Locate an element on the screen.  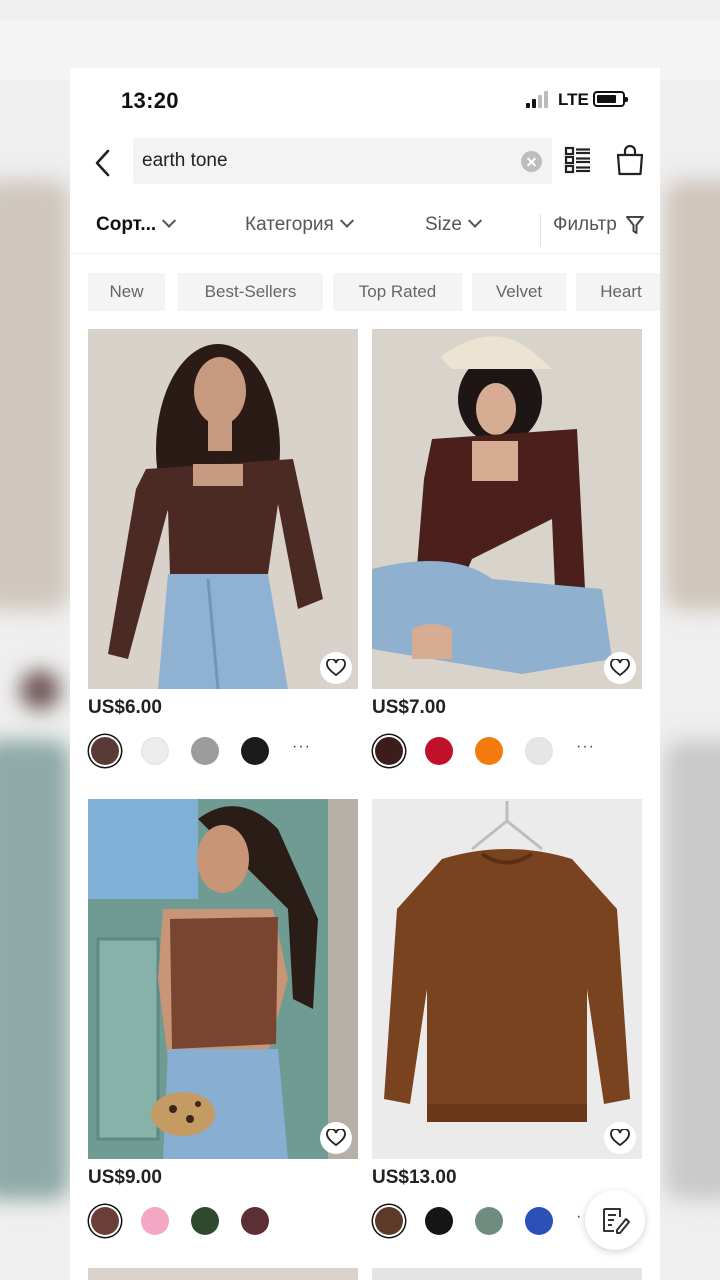
category-dropdown: Категория is located at coordinates (299, 224).